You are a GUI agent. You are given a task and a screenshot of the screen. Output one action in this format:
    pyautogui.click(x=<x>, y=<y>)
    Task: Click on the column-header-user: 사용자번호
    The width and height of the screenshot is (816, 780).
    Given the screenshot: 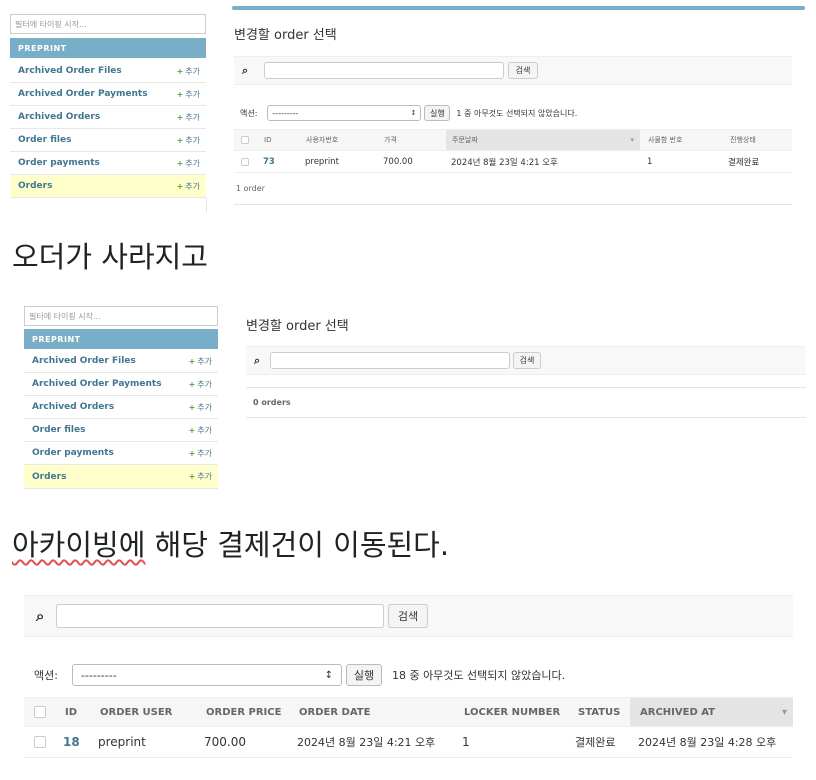 What is the action you would take?
    pyautogui.click(x=322, y=140)
    